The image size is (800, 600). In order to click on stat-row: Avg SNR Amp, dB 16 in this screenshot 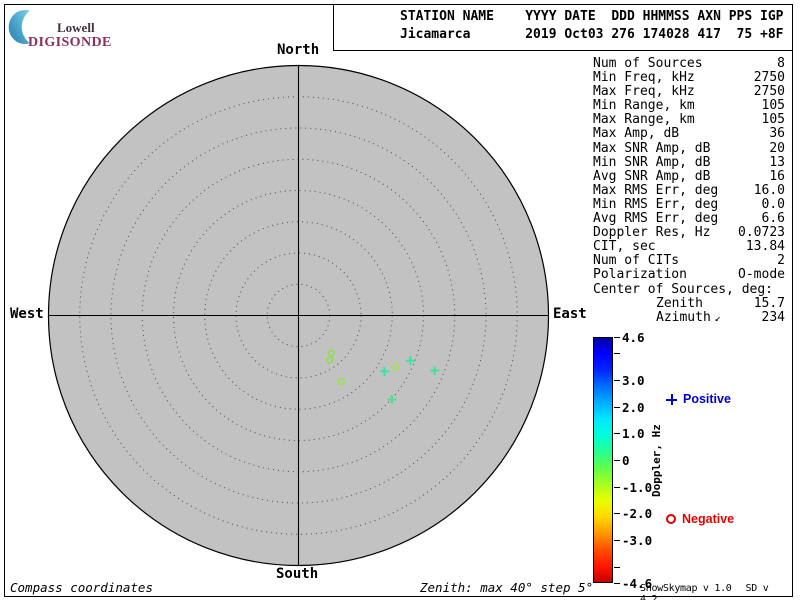, I will do `click(689, 176)`.